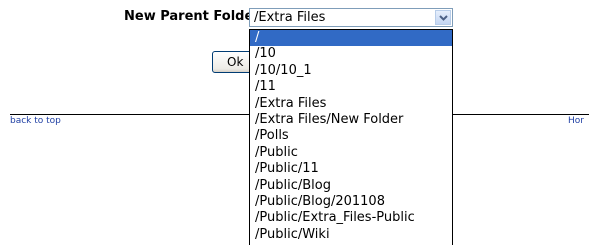  Describe the element at coordinates (576, 121) in the screenshot. I see `home-link: Hor` at that location.